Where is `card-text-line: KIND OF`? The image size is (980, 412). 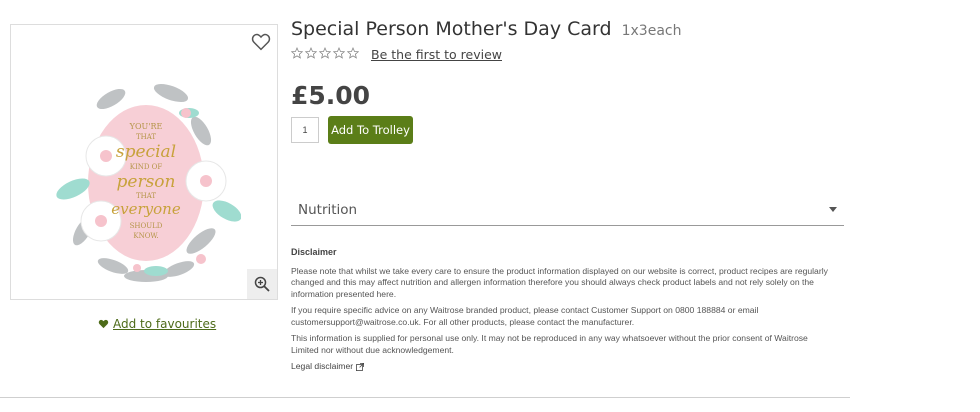
card-text-line: KIND OF is located at coordinates (146, 167).